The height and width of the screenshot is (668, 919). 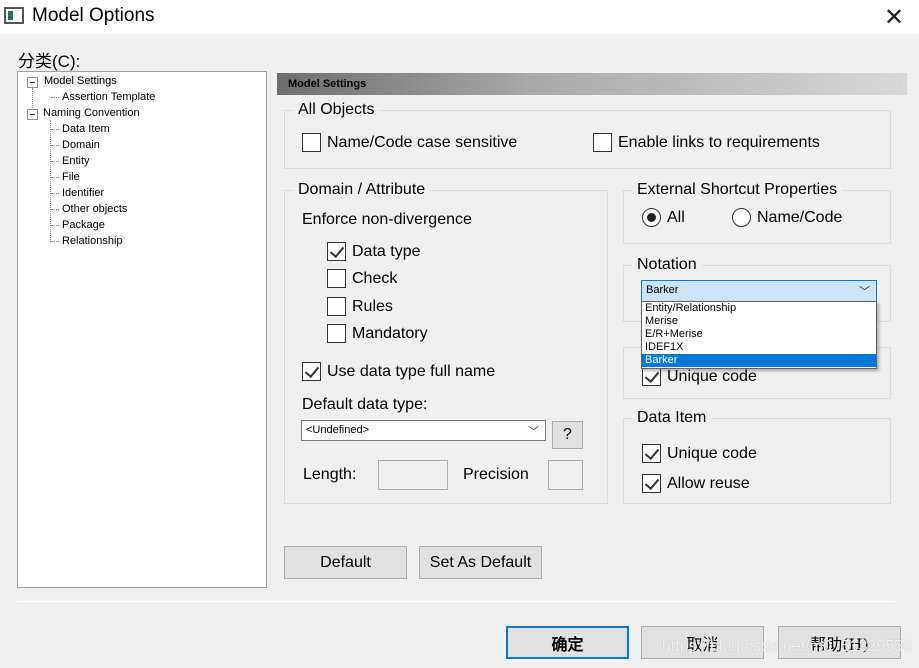 What do you see at coordinates (567, 435) in the screenshot?
I see `help-type-button: ?` at bounding box center [567, 435].